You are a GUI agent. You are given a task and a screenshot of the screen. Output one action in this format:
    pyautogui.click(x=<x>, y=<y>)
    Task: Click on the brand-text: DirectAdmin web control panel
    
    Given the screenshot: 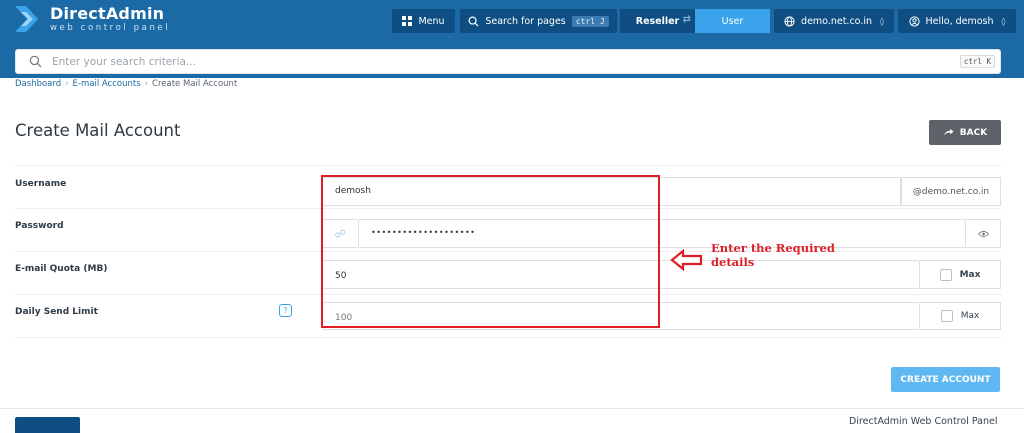 What is the action you would take?
    pyautogui.click(x=110, y=19)
    